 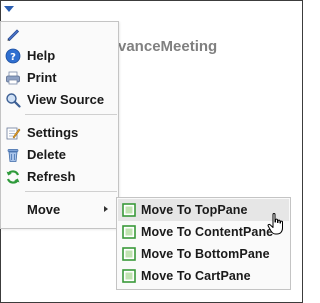 What do you see at coordinates (42, 77) in the screenshot?
I see `menu-item-label: Print` at bounding box center [42, 77].